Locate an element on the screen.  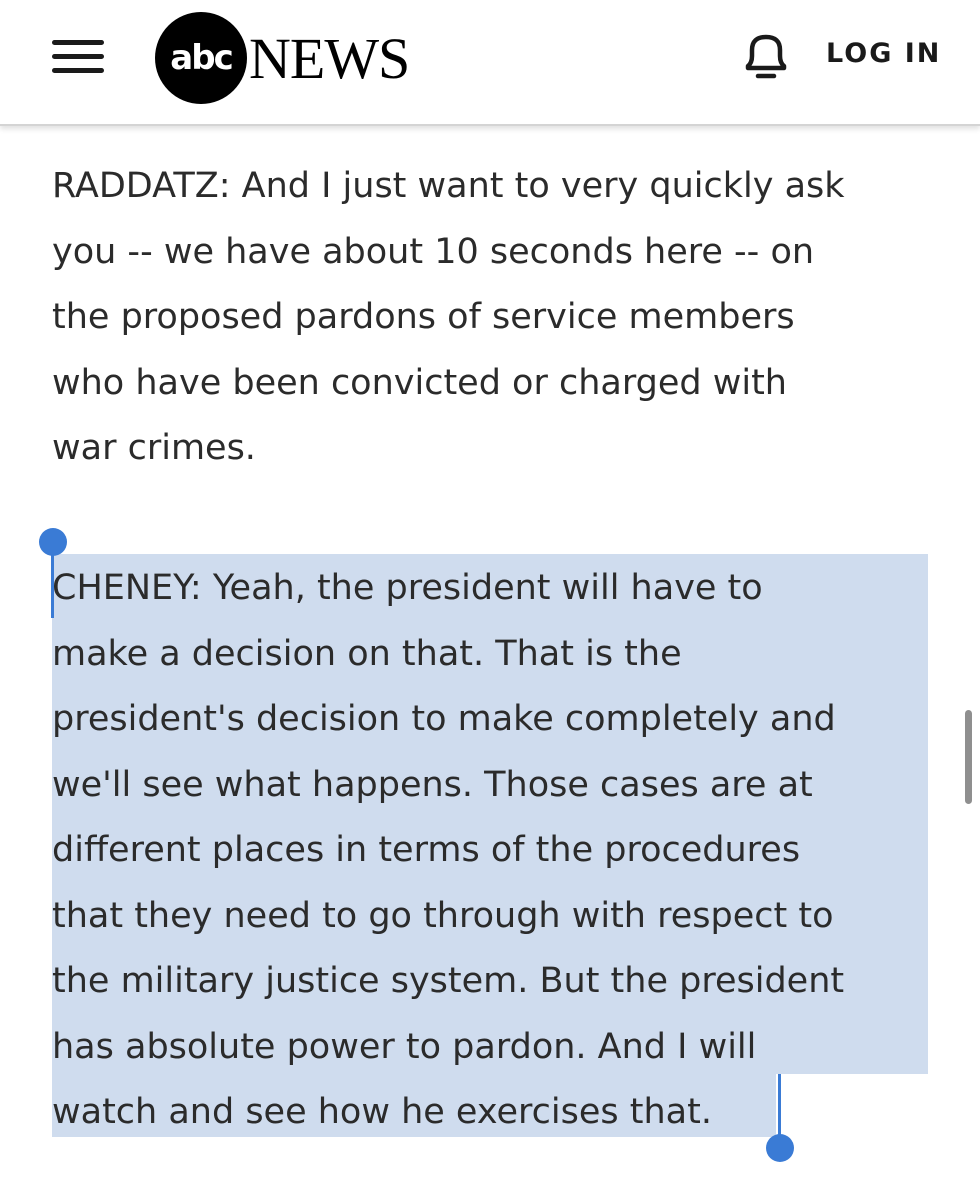
abc-news-logo: abc NEWS is located at coordinates (282, 58).